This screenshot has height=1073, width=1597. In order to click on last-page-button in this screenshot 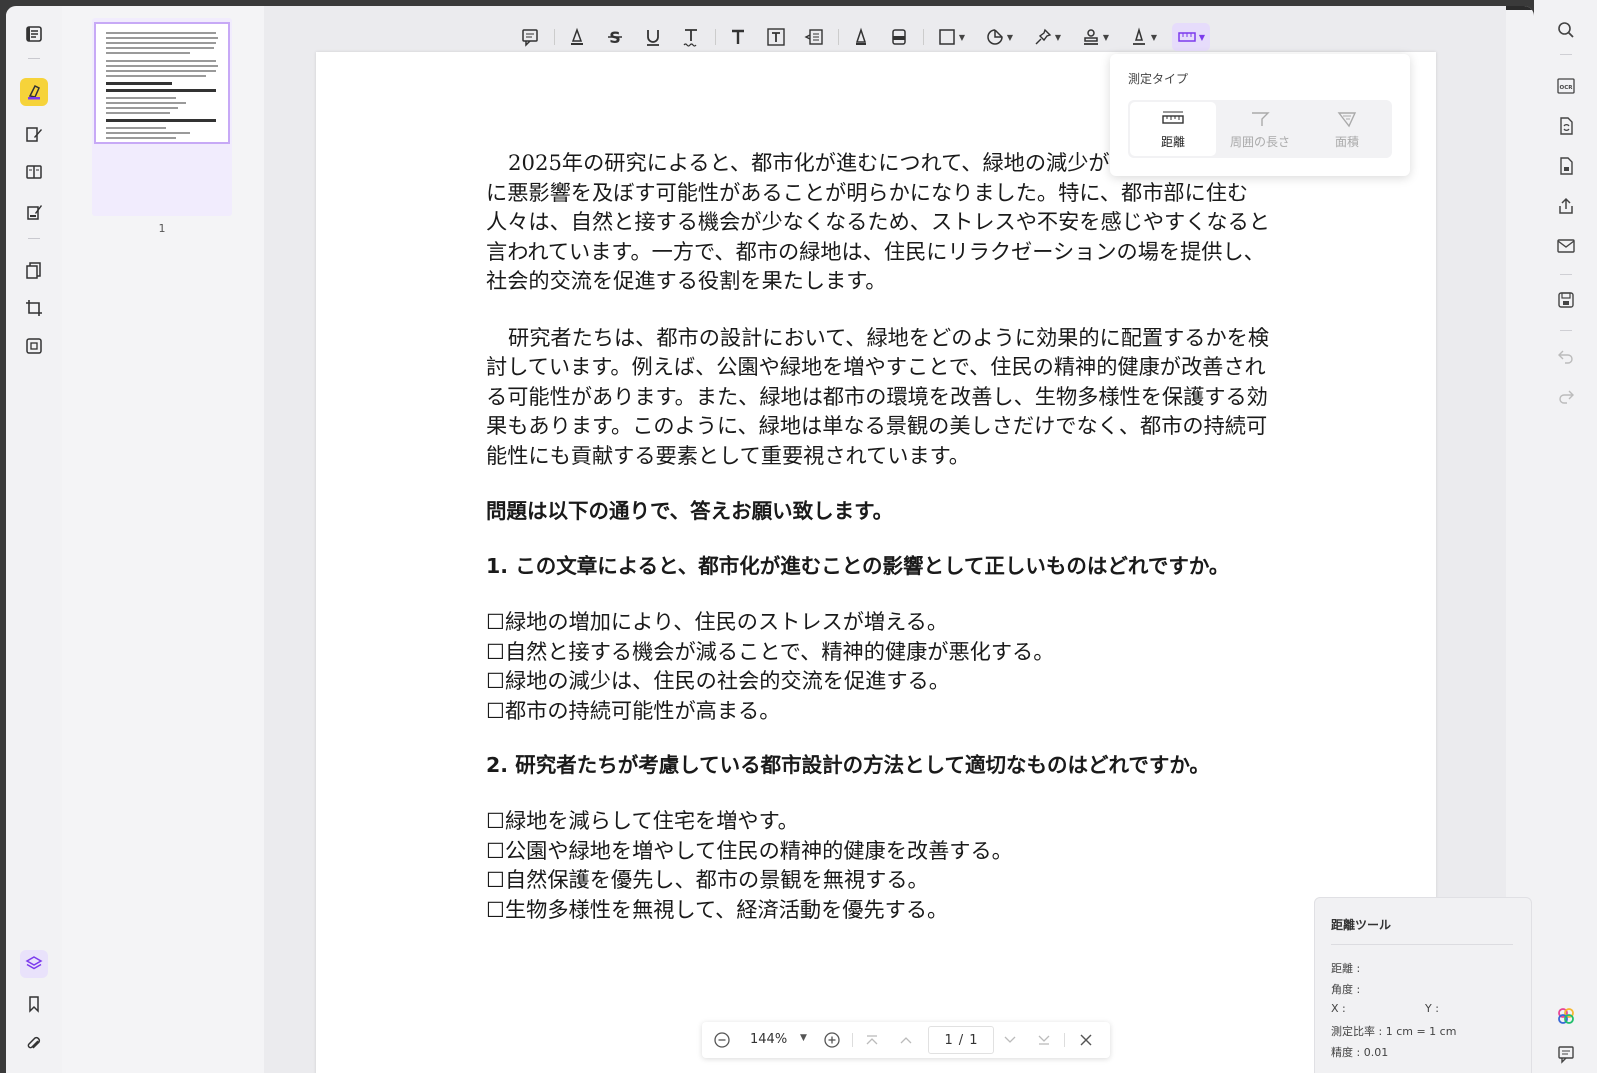, I will do `click(1044, 1040)`.